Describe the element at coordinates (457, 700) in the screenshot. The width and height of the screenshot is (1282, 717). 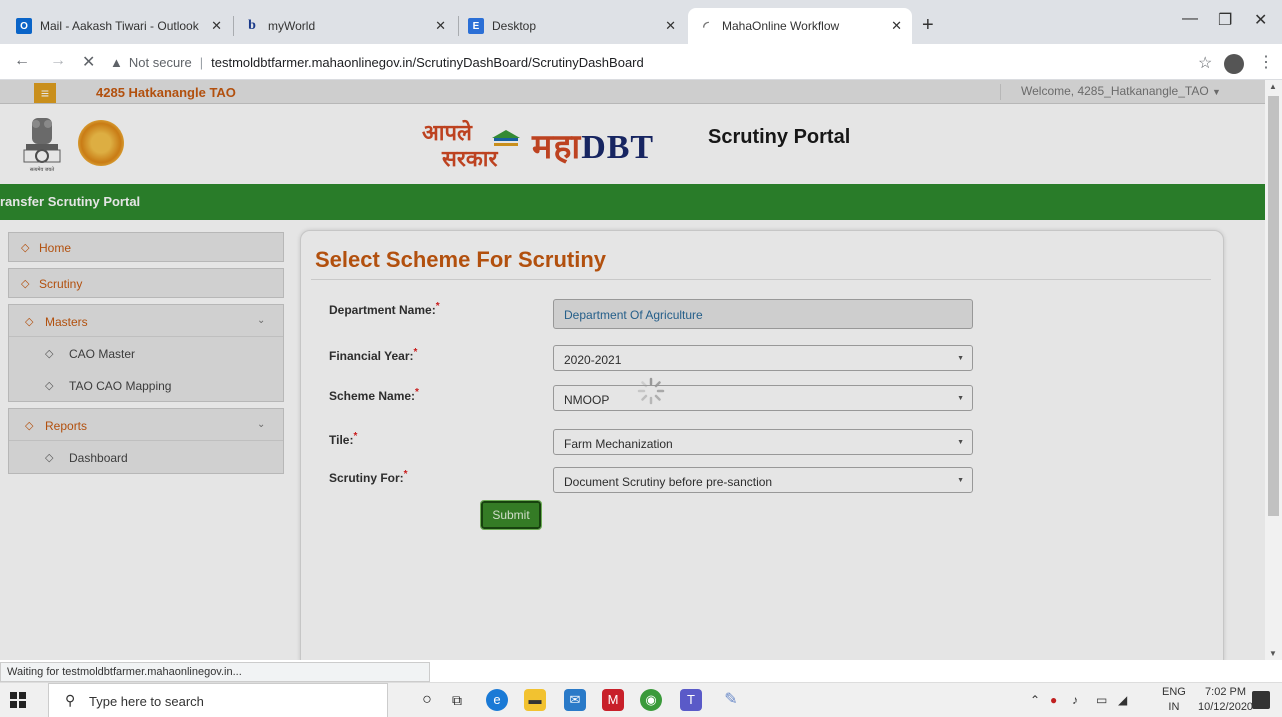
I see `task-view-icon: ⧉` at that location.